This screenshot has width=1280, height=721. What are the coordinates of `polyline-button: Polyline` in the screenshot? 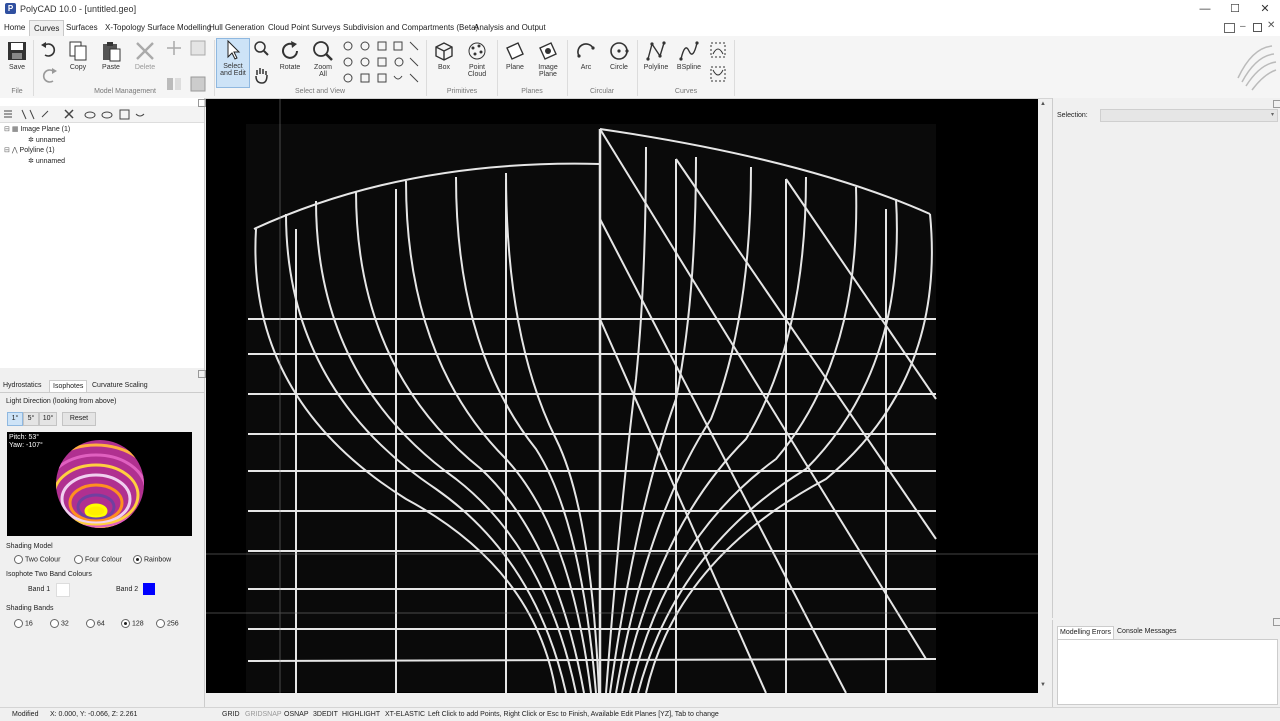 It's located at (656, 55).